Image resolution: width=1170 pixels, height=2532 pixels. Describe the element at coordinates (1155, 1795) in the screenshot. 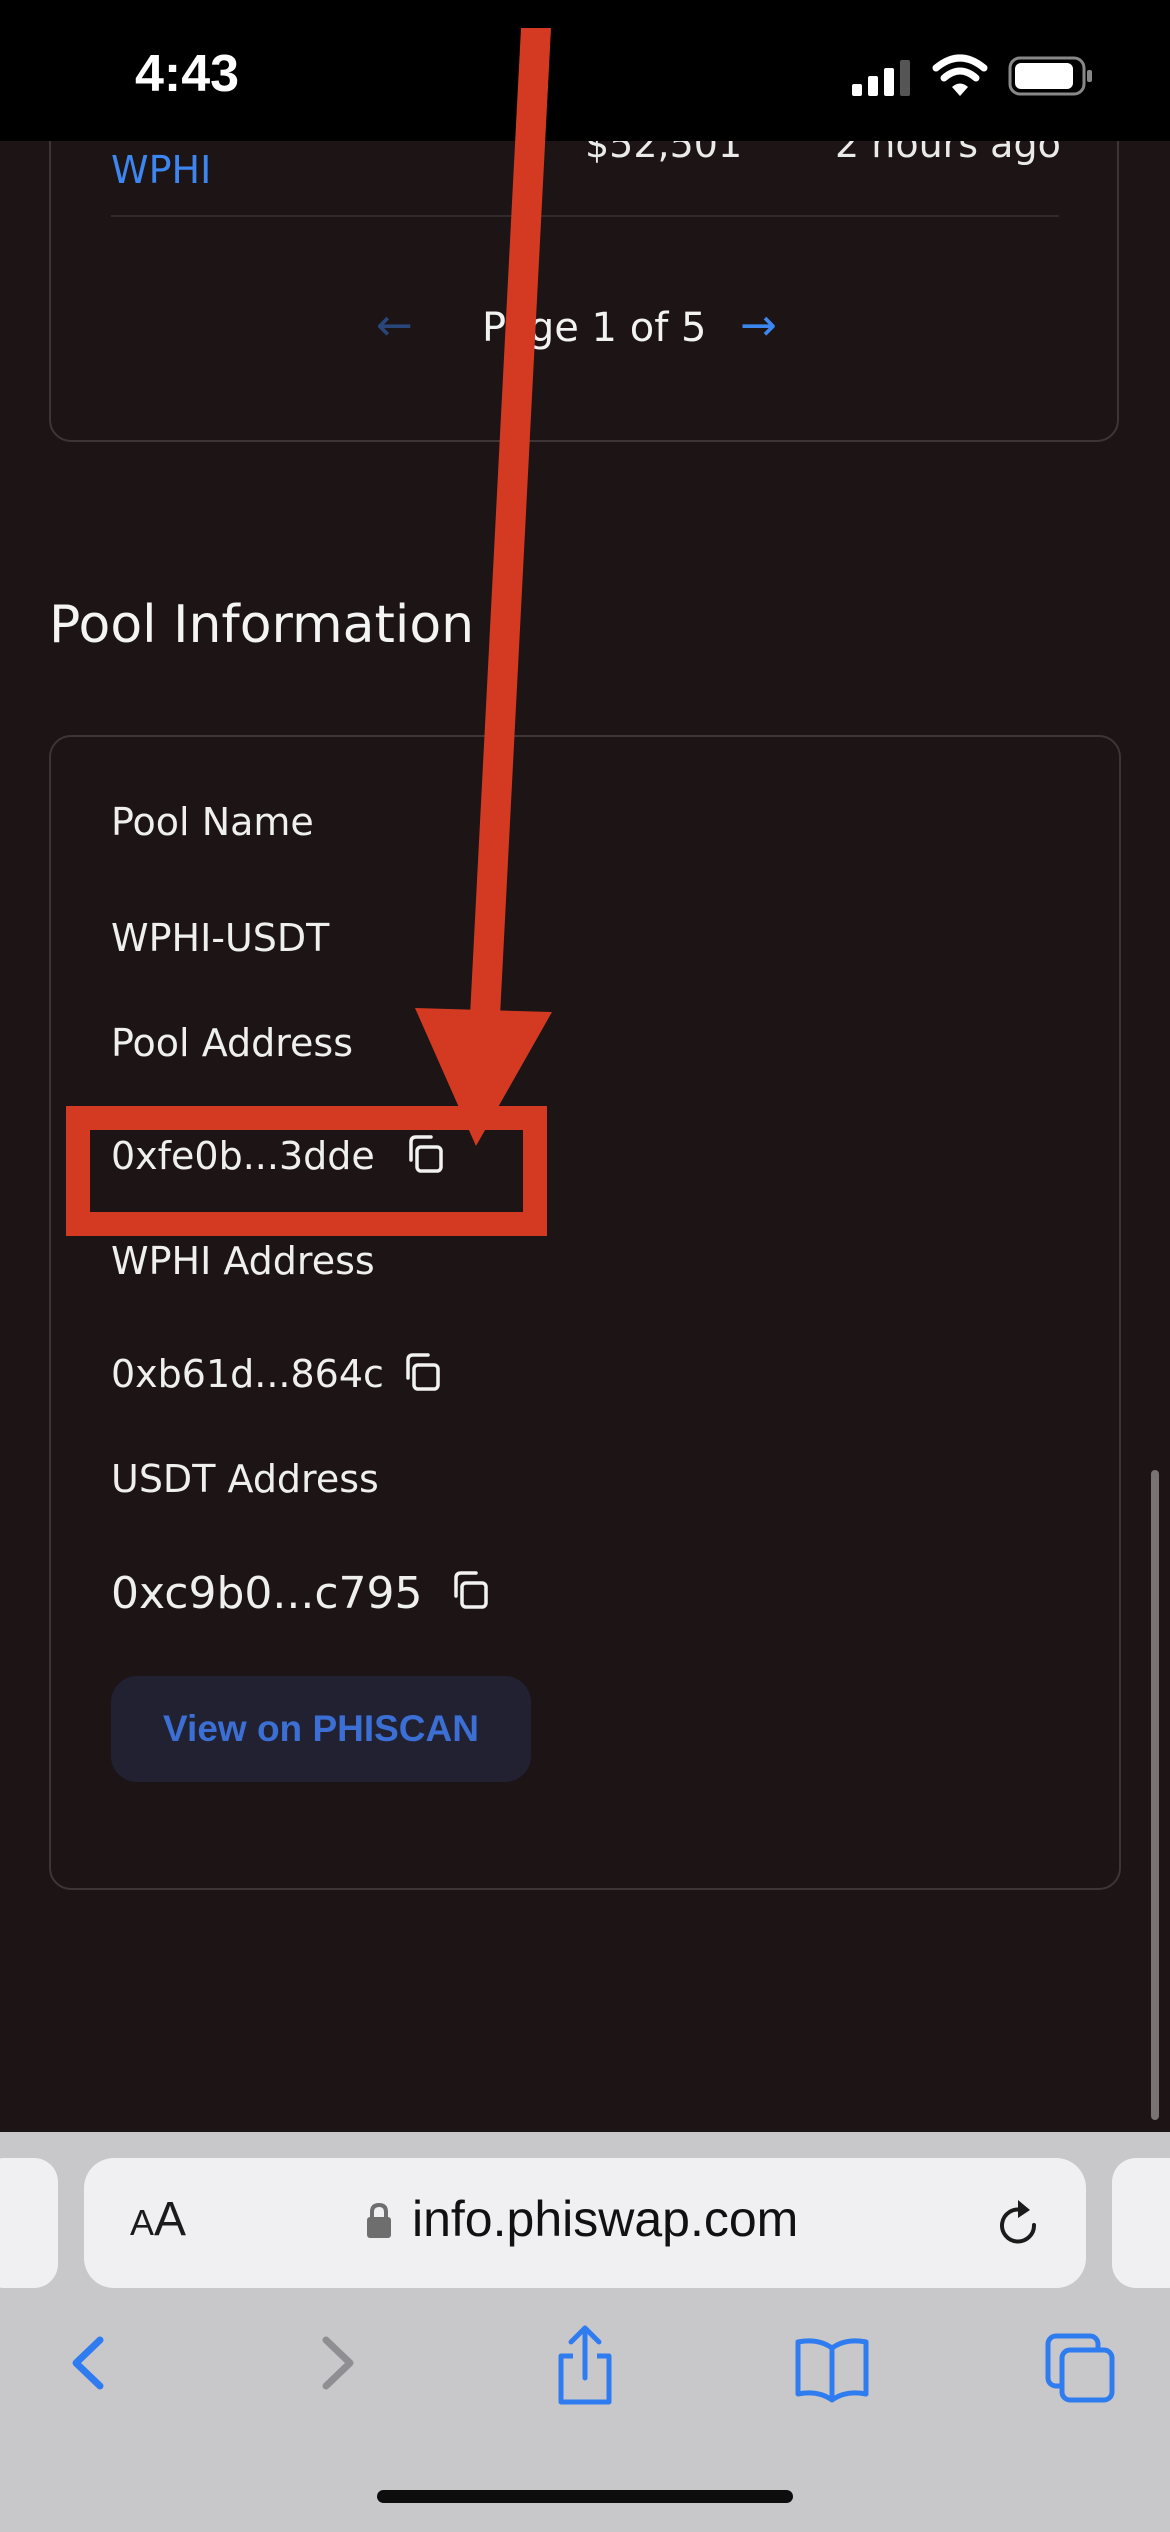

I see `scrollbar` at that location.